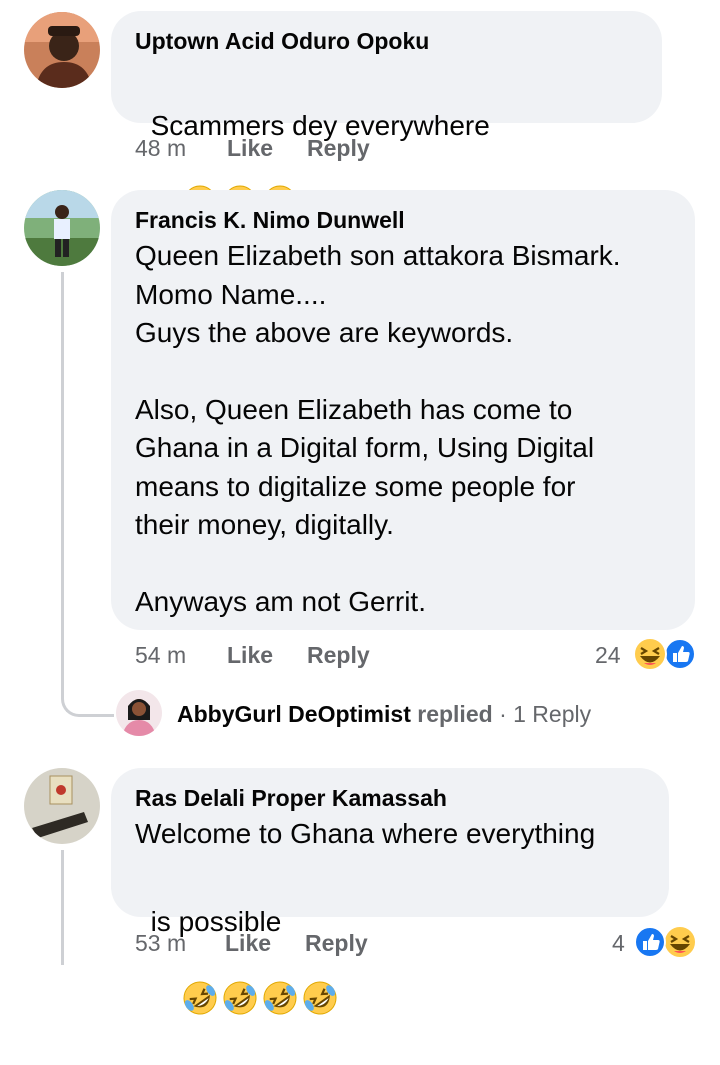 Image resolution: width=720 pixels, height=1065 pixels. I want to click on comment-line: Ghana in a Digital form, Using Digital, so click(365, 447).